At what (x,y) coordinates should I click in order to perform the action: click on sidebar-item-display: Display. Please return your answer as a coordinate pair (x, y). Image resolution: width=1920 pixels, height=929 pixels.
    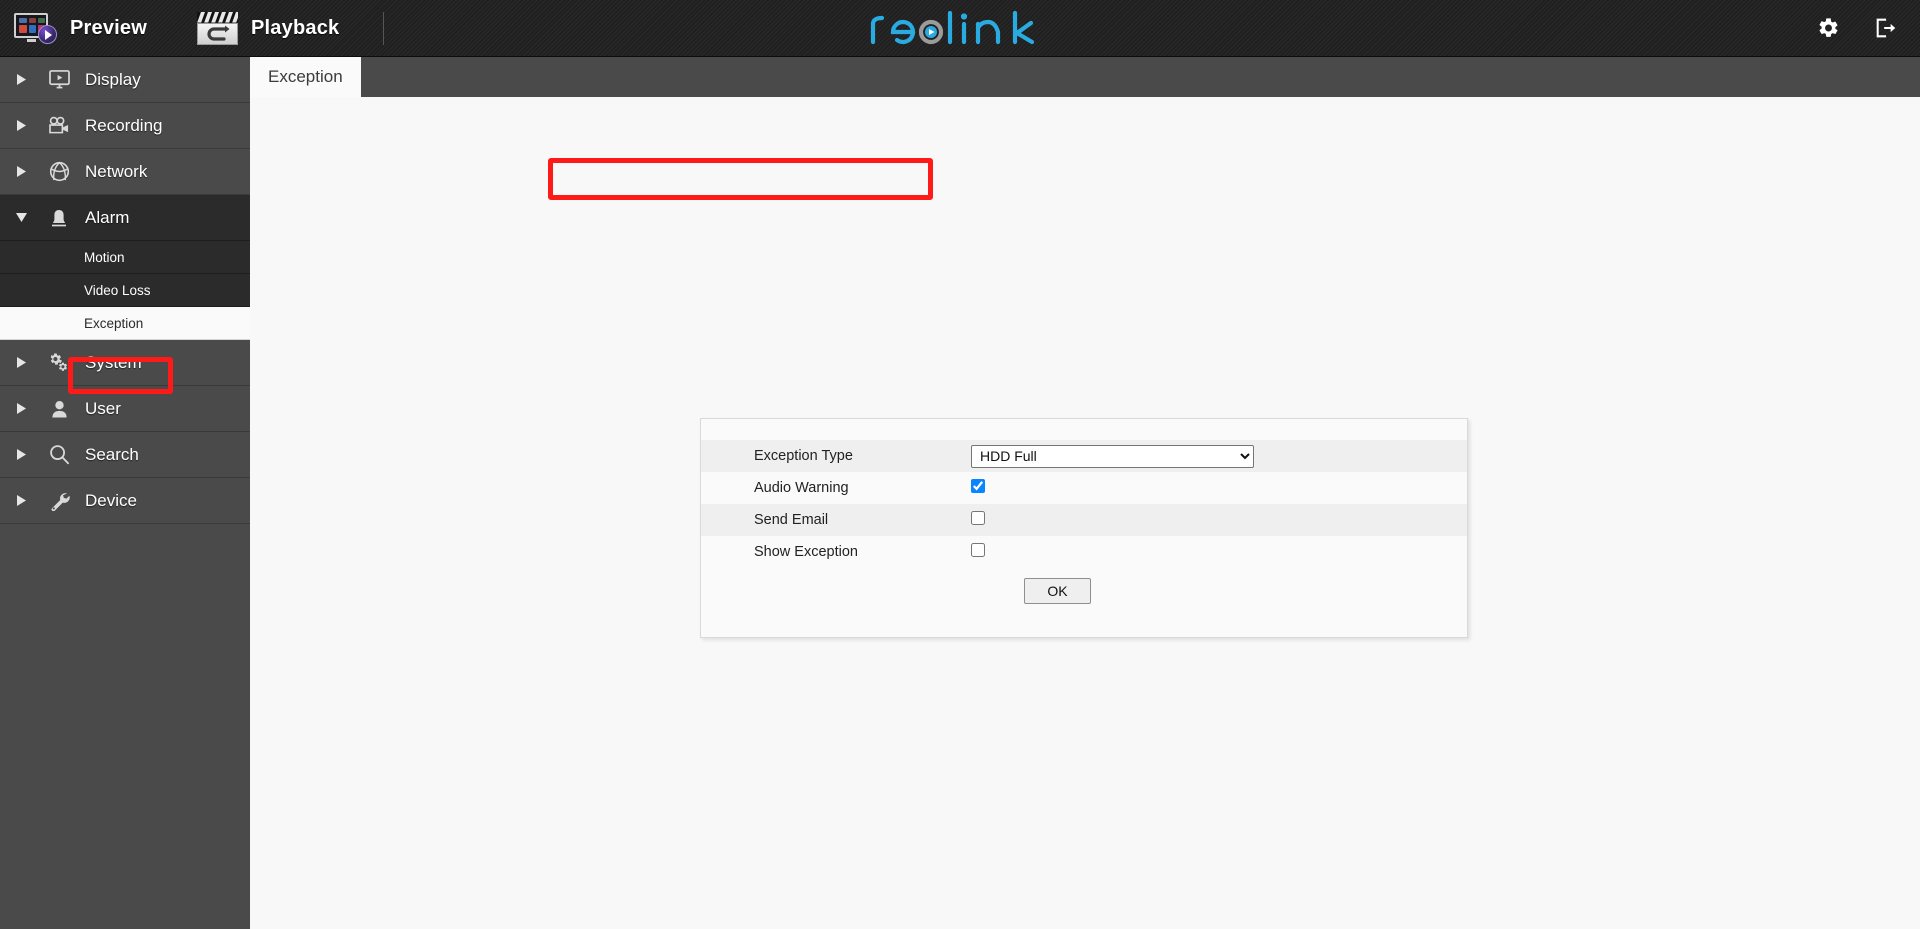
    Looking at the image, I should click on (125, 80).